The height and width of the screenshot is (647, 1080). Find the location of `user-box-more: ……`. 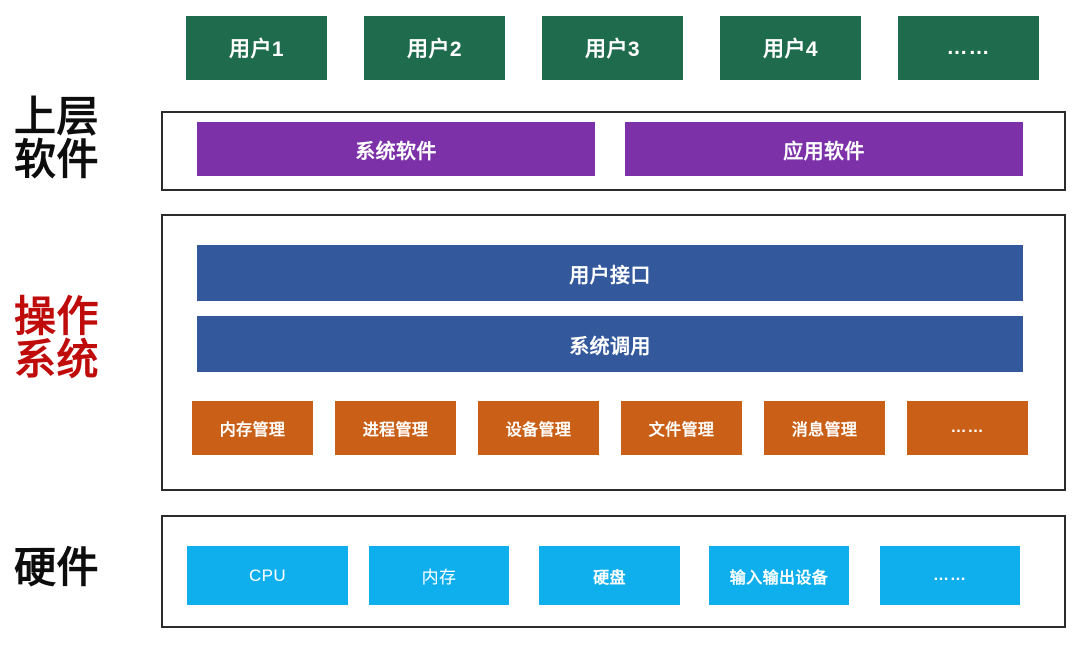

user-box-more: …… is located at coordinates (968, 48).